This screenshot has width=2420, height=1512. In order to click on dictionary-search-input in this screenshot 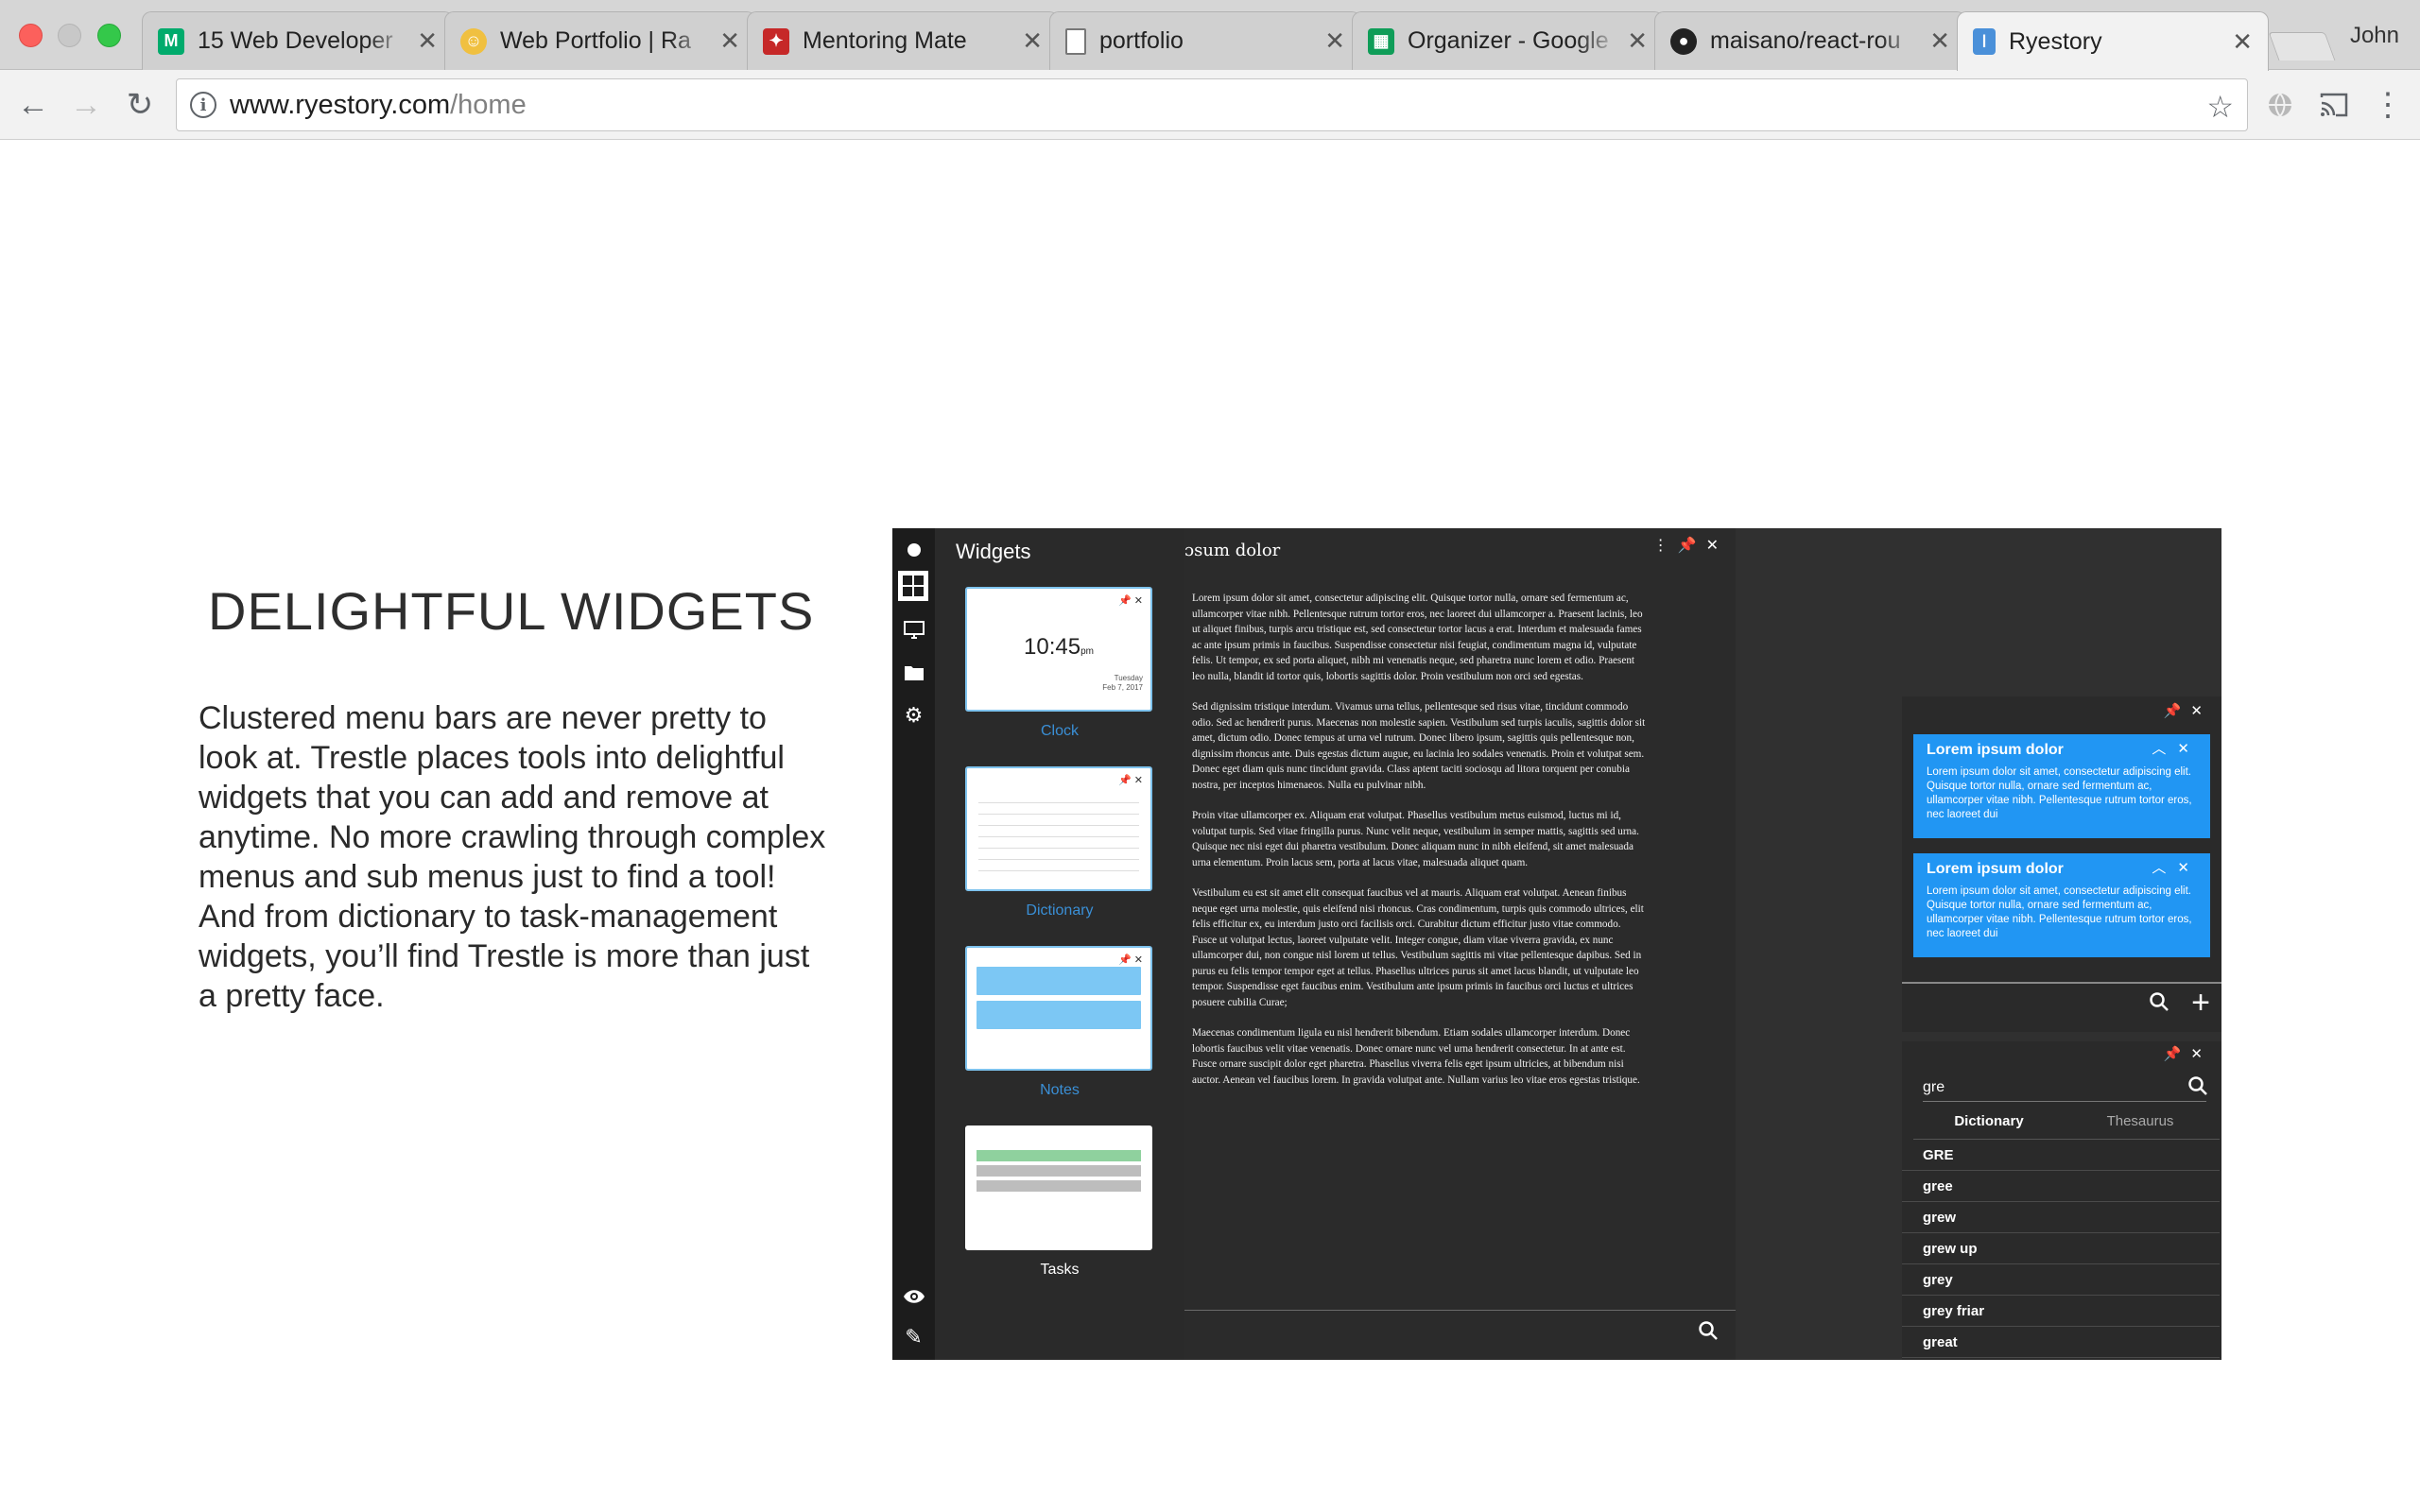, I will do `click(2064, 1088)`.